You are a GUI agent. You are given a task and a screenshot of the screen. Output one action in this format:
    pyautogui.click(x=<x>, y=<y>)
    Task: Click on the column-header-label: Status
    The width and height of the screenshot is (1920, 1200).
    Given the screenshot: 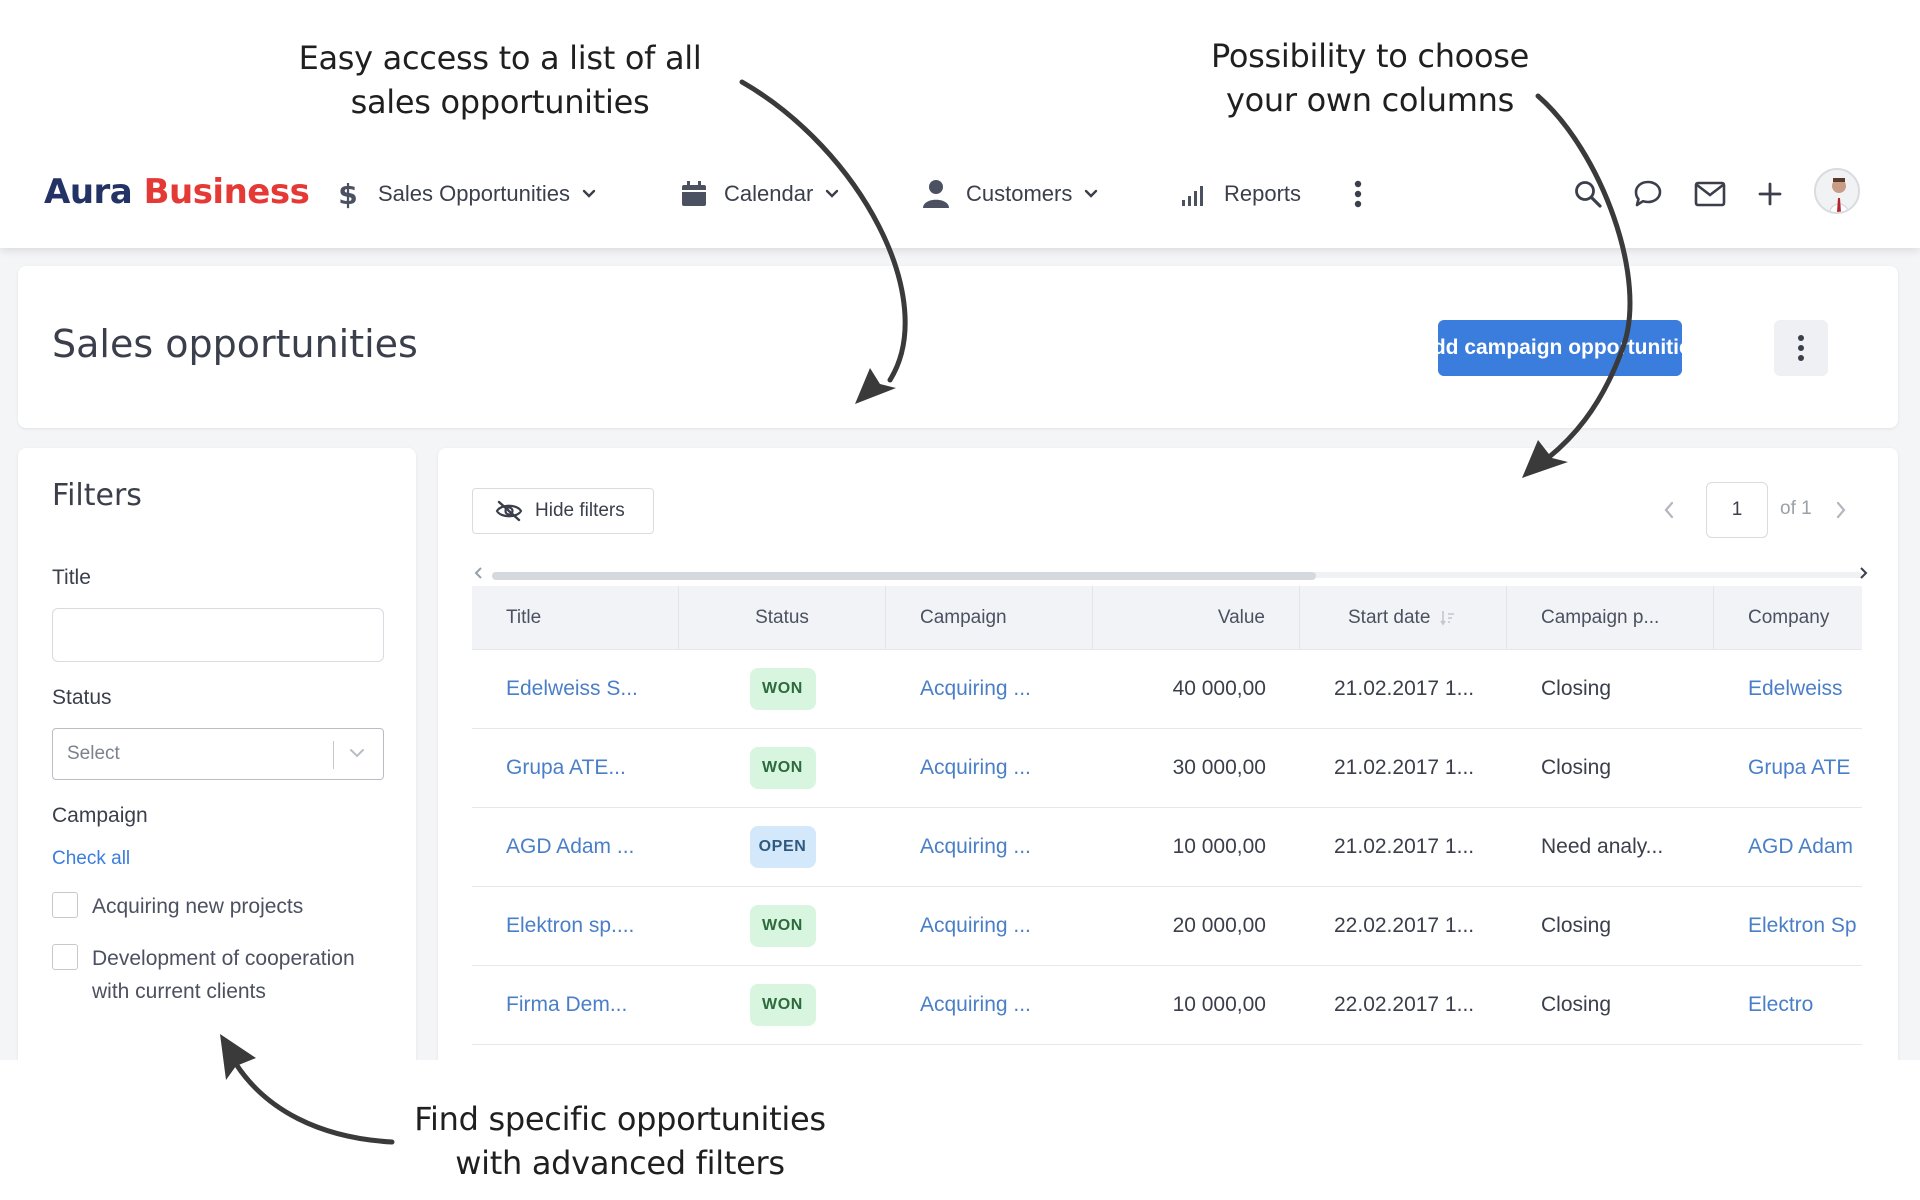 What is the action you would take?
    pyautogui.click(x=782, y=617)
    